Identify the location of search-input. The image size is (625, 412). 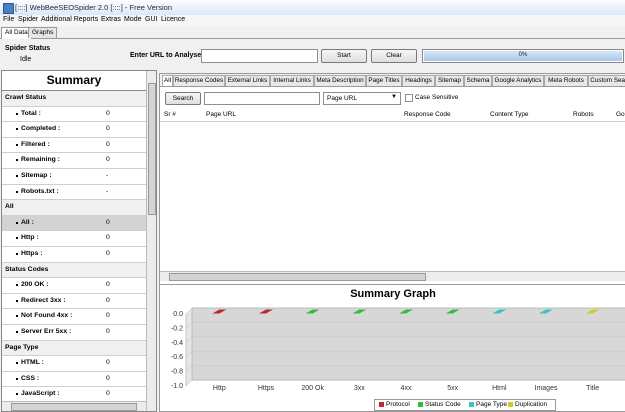
(262, 98).